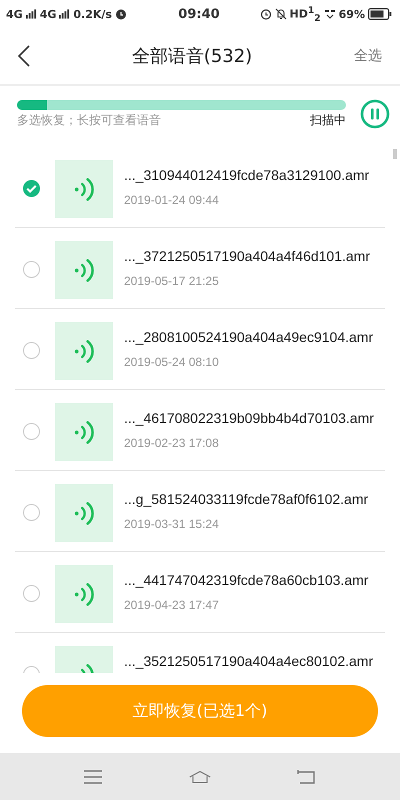  What do you see at coordinates (92, 14) in the screenshot?
I see `status-text: 0.2K/s` at bounding box center [92, 14].